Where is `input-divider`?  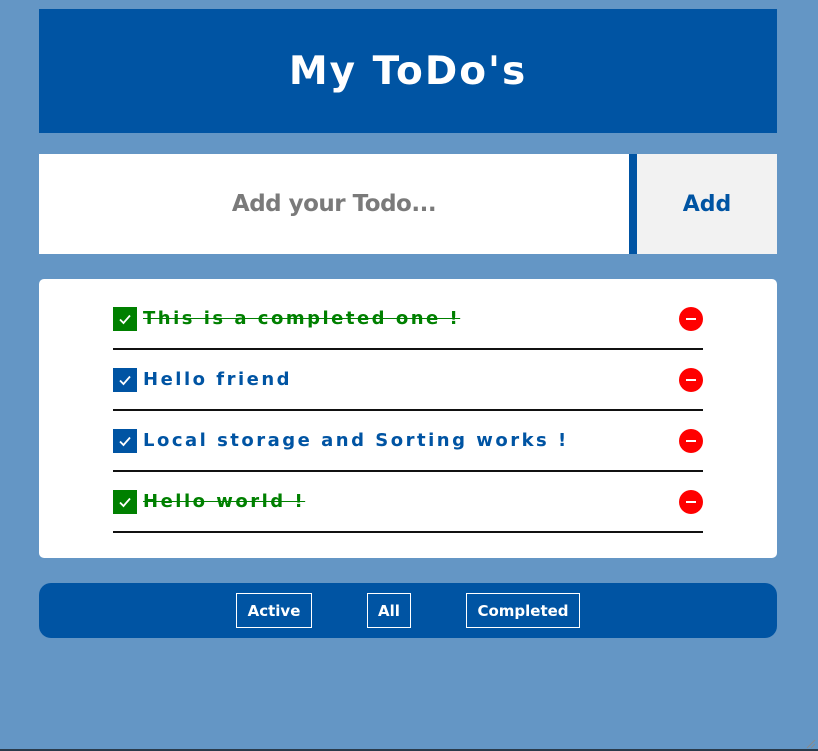 input-divider is located at coordinates (633, 204).